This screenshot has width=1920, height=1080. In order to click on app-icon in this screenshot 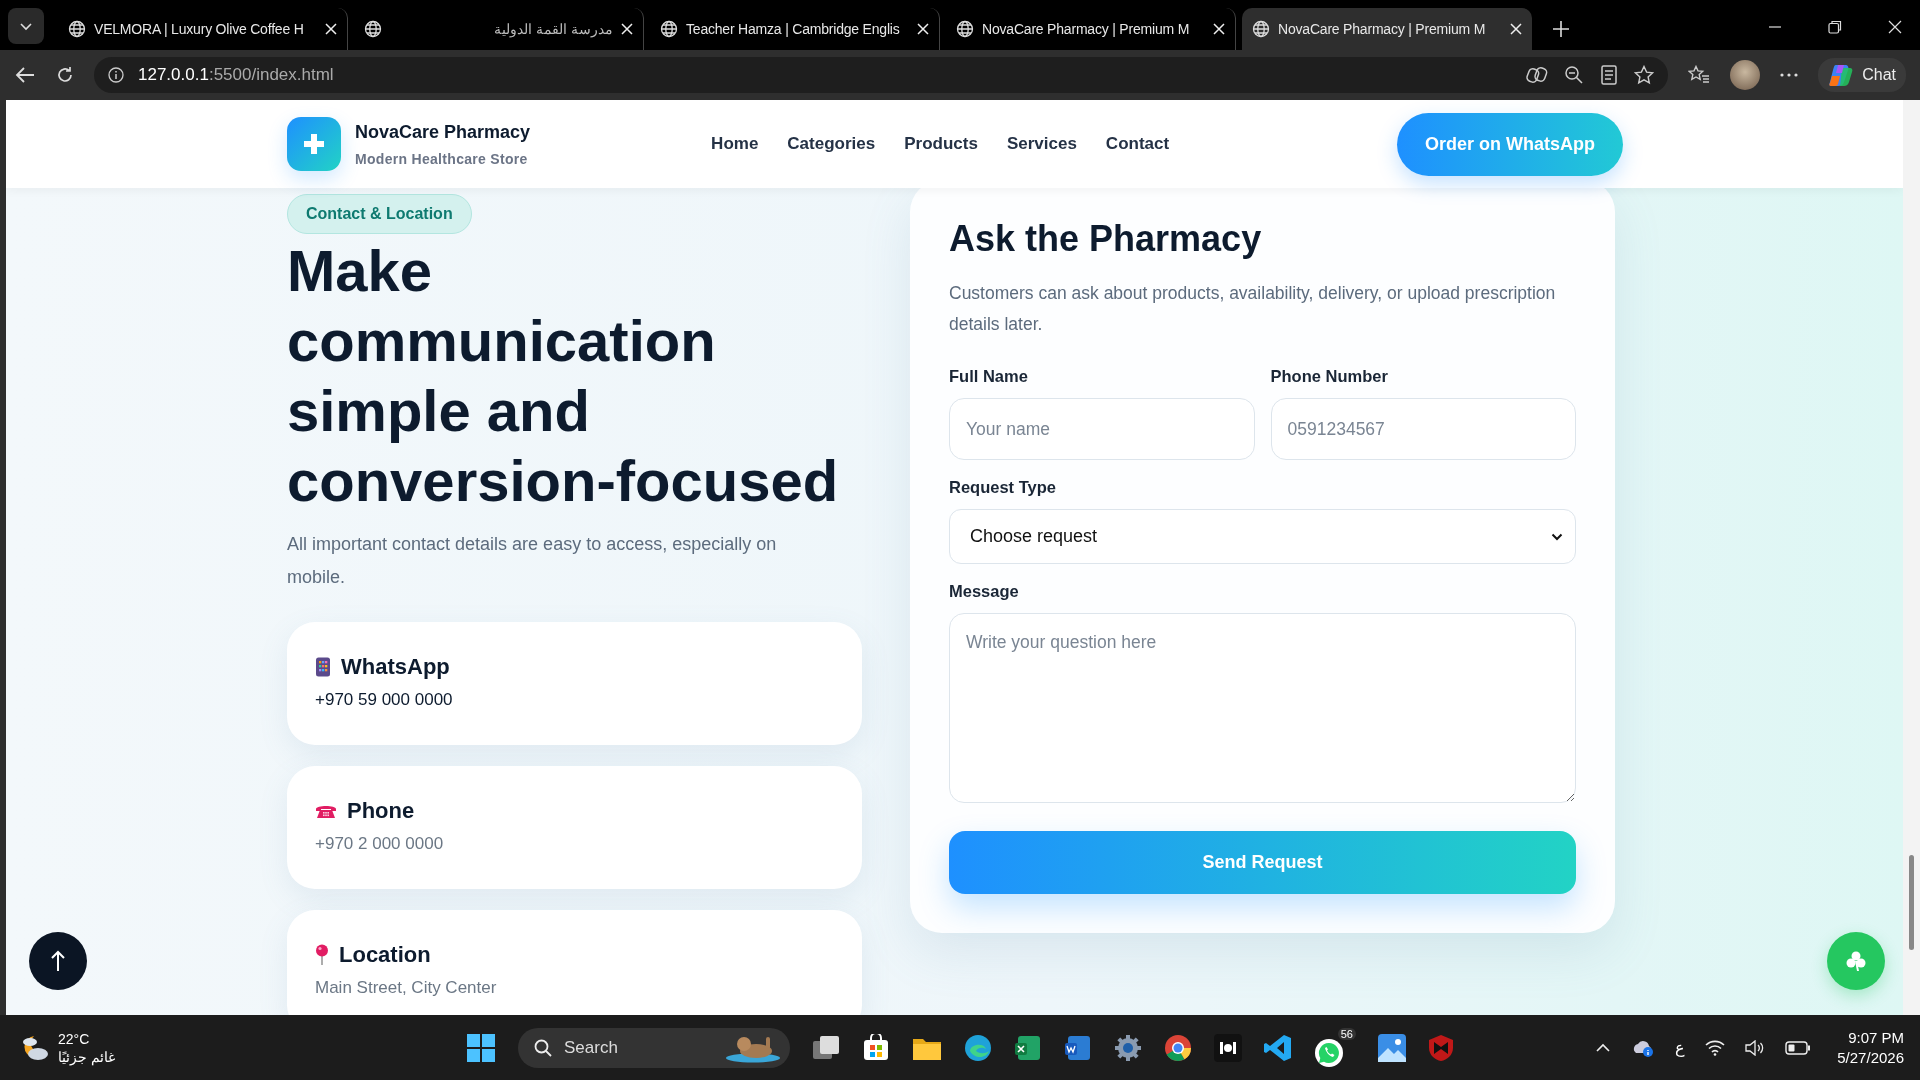, I will do `click(1228, 1047)`.